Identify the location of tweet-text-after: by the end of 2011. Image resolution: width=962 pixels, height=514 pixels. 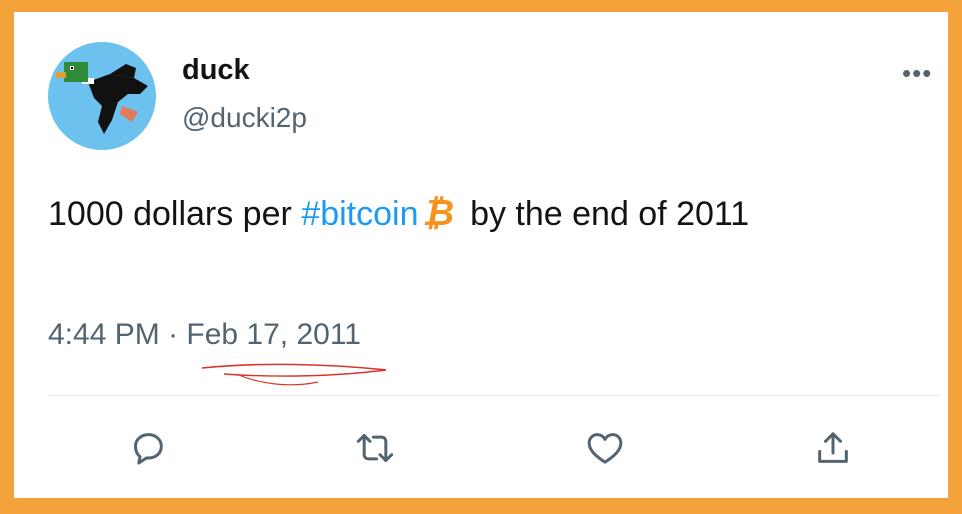
(610, 214).